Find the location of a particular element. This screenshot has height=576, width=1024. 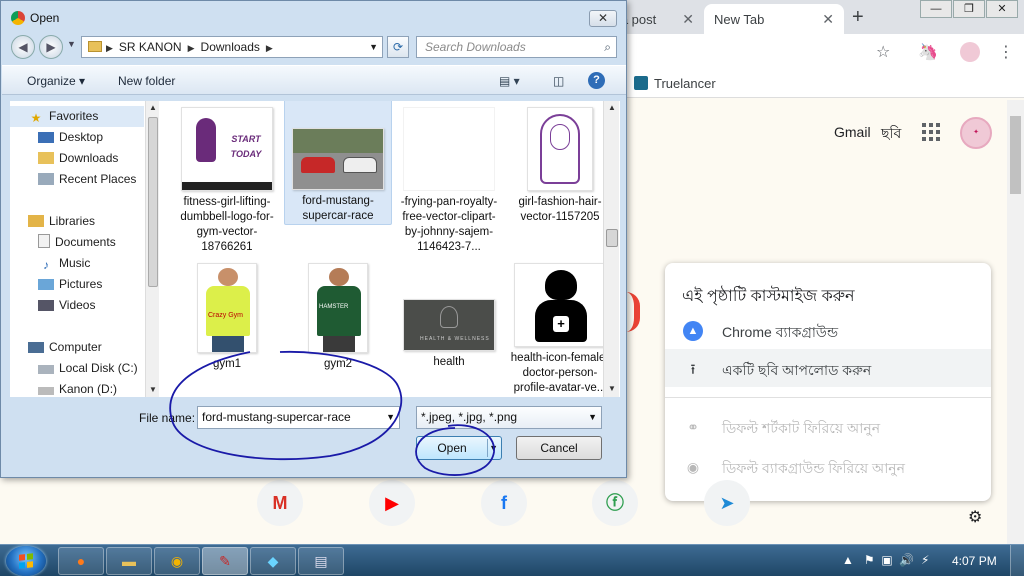

file-name-input: ford-mustang-supercar-race ▼ is located at coordinates (298, 417).